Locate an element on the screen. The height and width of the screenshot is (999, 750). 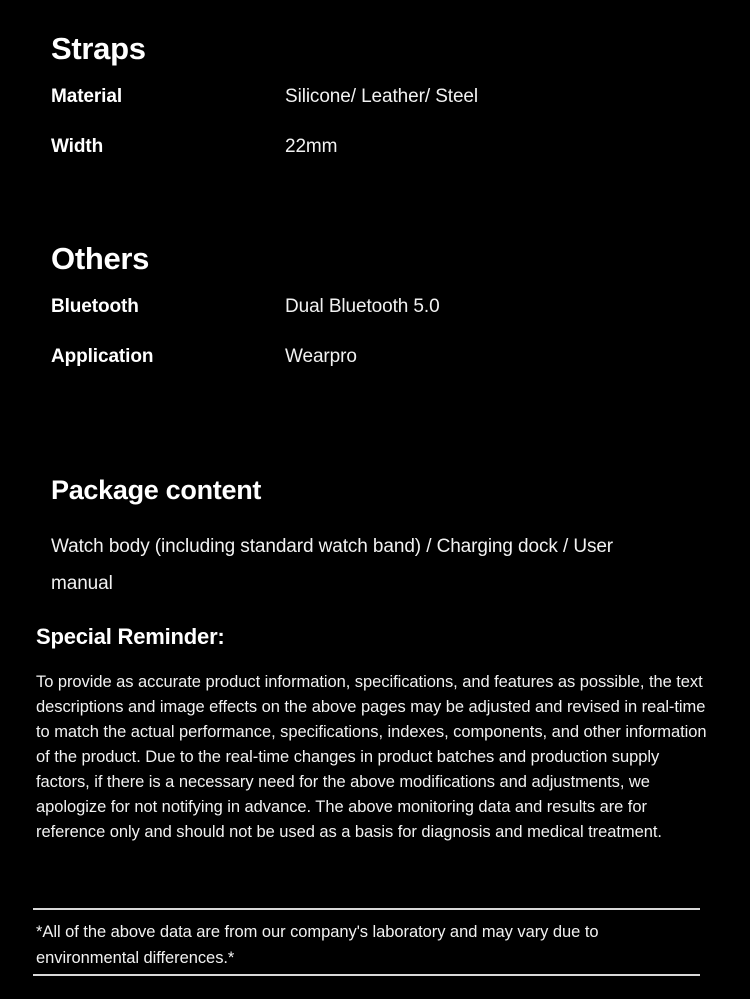
spec-label-application: Application is located at coordinates (102, 356).